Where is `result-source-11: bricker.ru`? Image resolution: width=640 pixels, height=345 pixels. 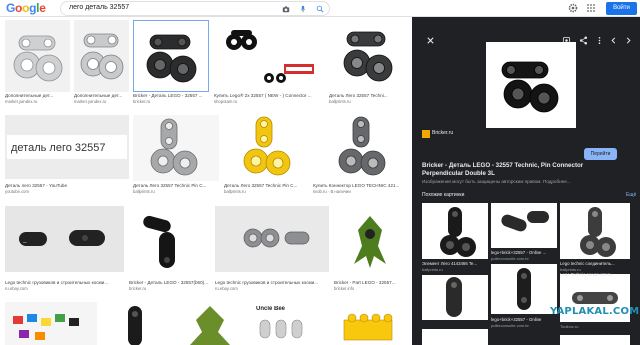
result-source-11: bricker.ru is located at coordinates (138, 288).